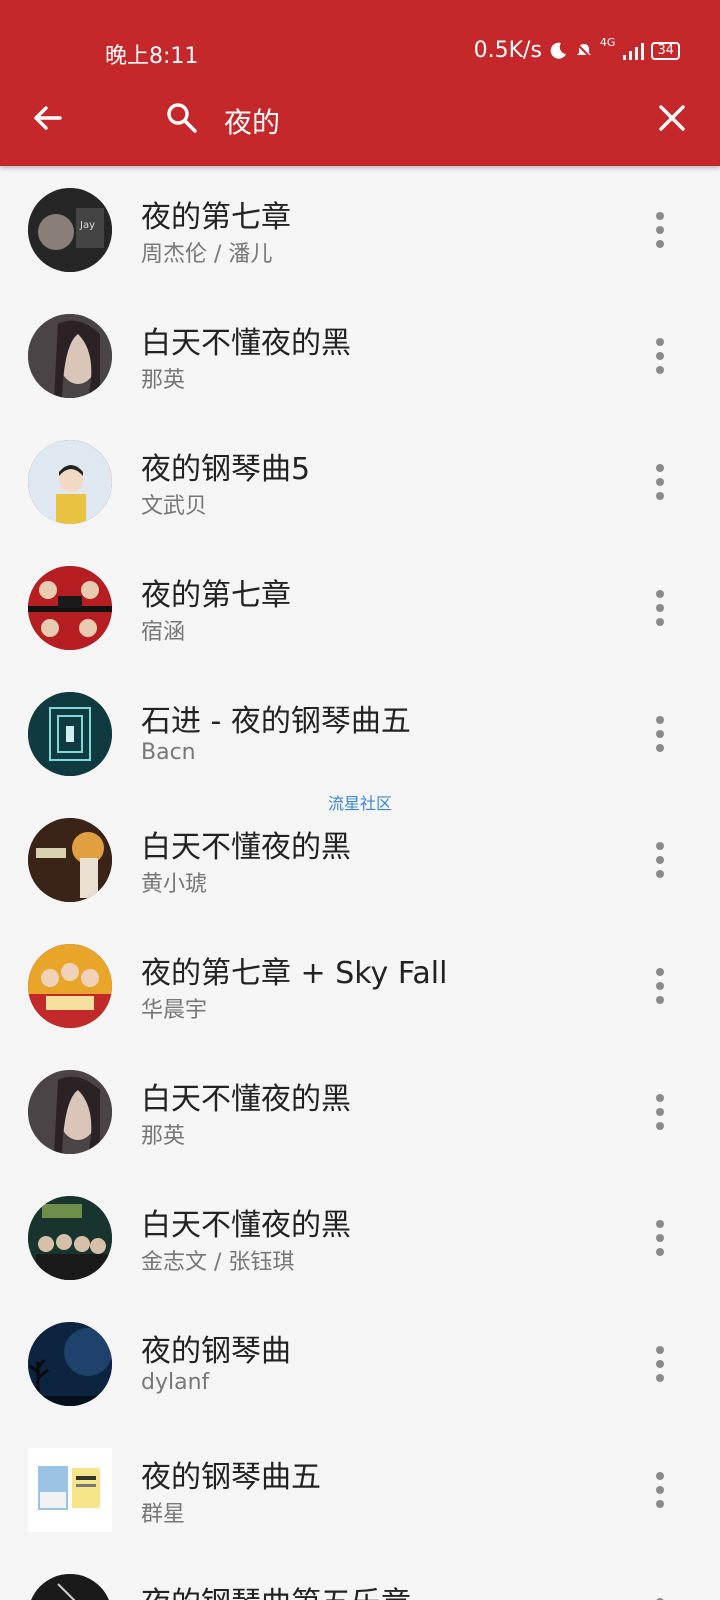  I want to click on app-bar: 晚上8:11 0.5K/s 4G 34 夜的, so click(360, 83).